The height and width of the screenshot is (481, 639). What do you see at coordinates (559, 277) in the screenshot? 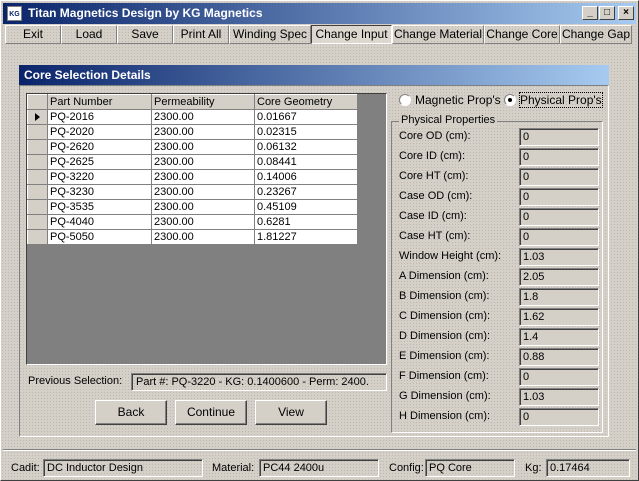
I see `prop-value-field: 2.05` at bounding box center [559, 277].